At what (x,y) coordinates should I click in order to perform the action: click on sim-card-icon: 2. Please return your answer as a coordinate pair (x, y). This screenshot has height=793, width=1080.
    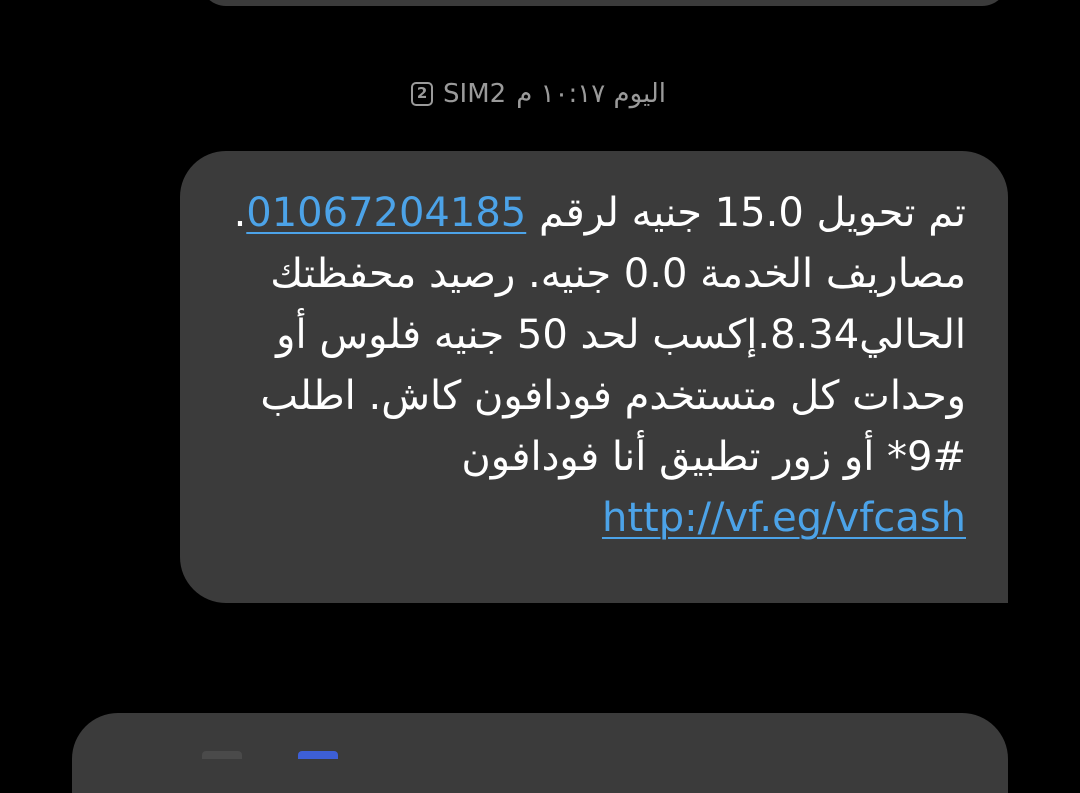
    Looking at the image, I should click on (422, 94).